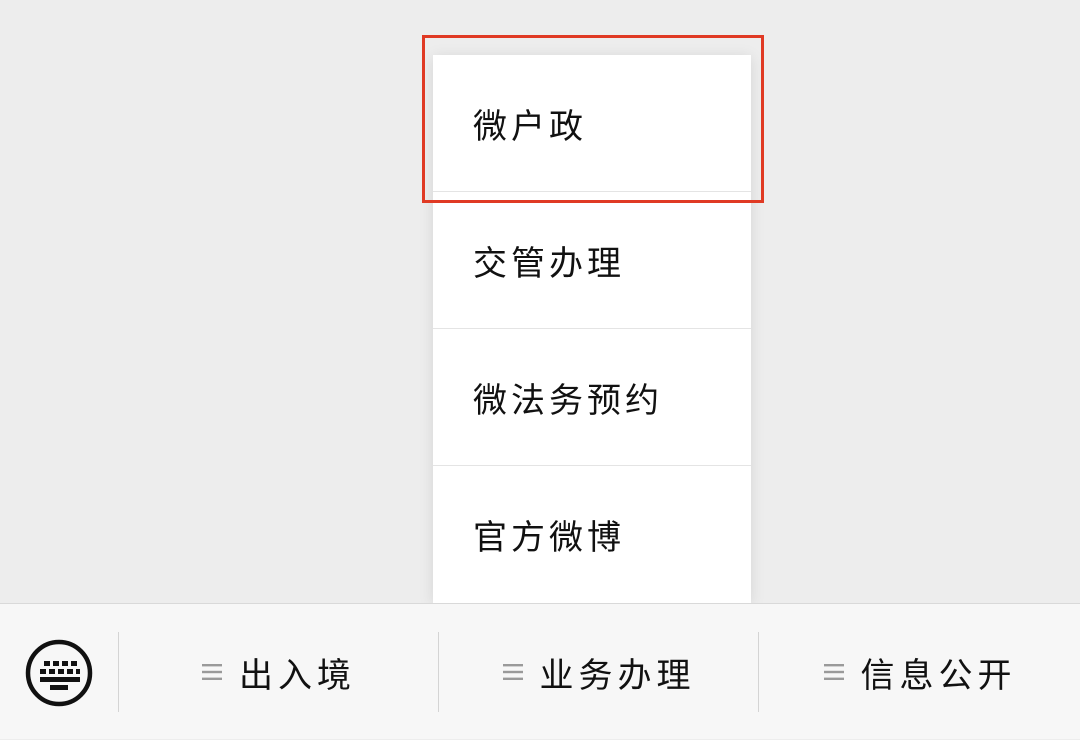 The height and width of the screenshot is (740, 1080). Describe the element at coordinates (549, 538) in the screenshot. I see `submenu-item-label: 官方微博` at that location.